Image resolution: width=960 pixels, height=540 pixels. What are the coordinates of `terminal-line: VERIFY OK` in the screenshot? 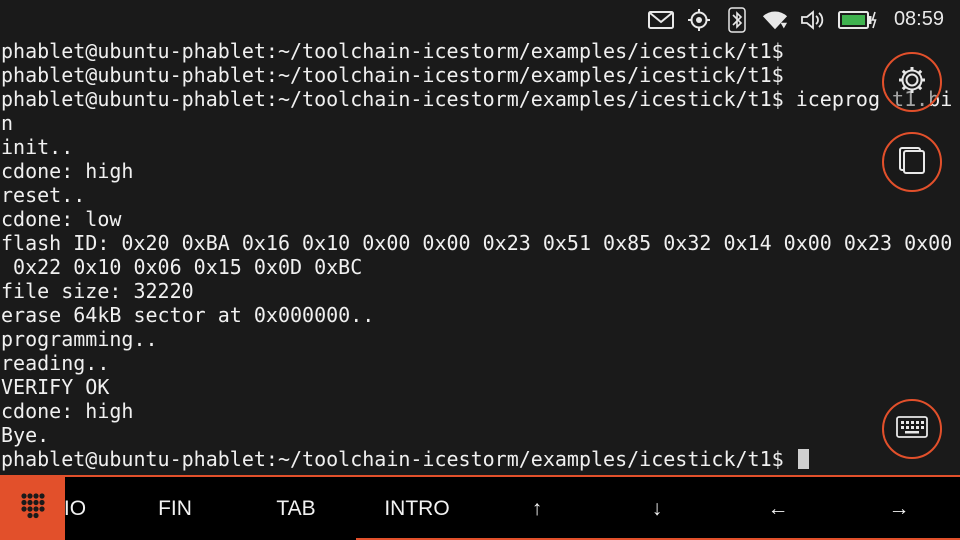 It's located at (55, 387).